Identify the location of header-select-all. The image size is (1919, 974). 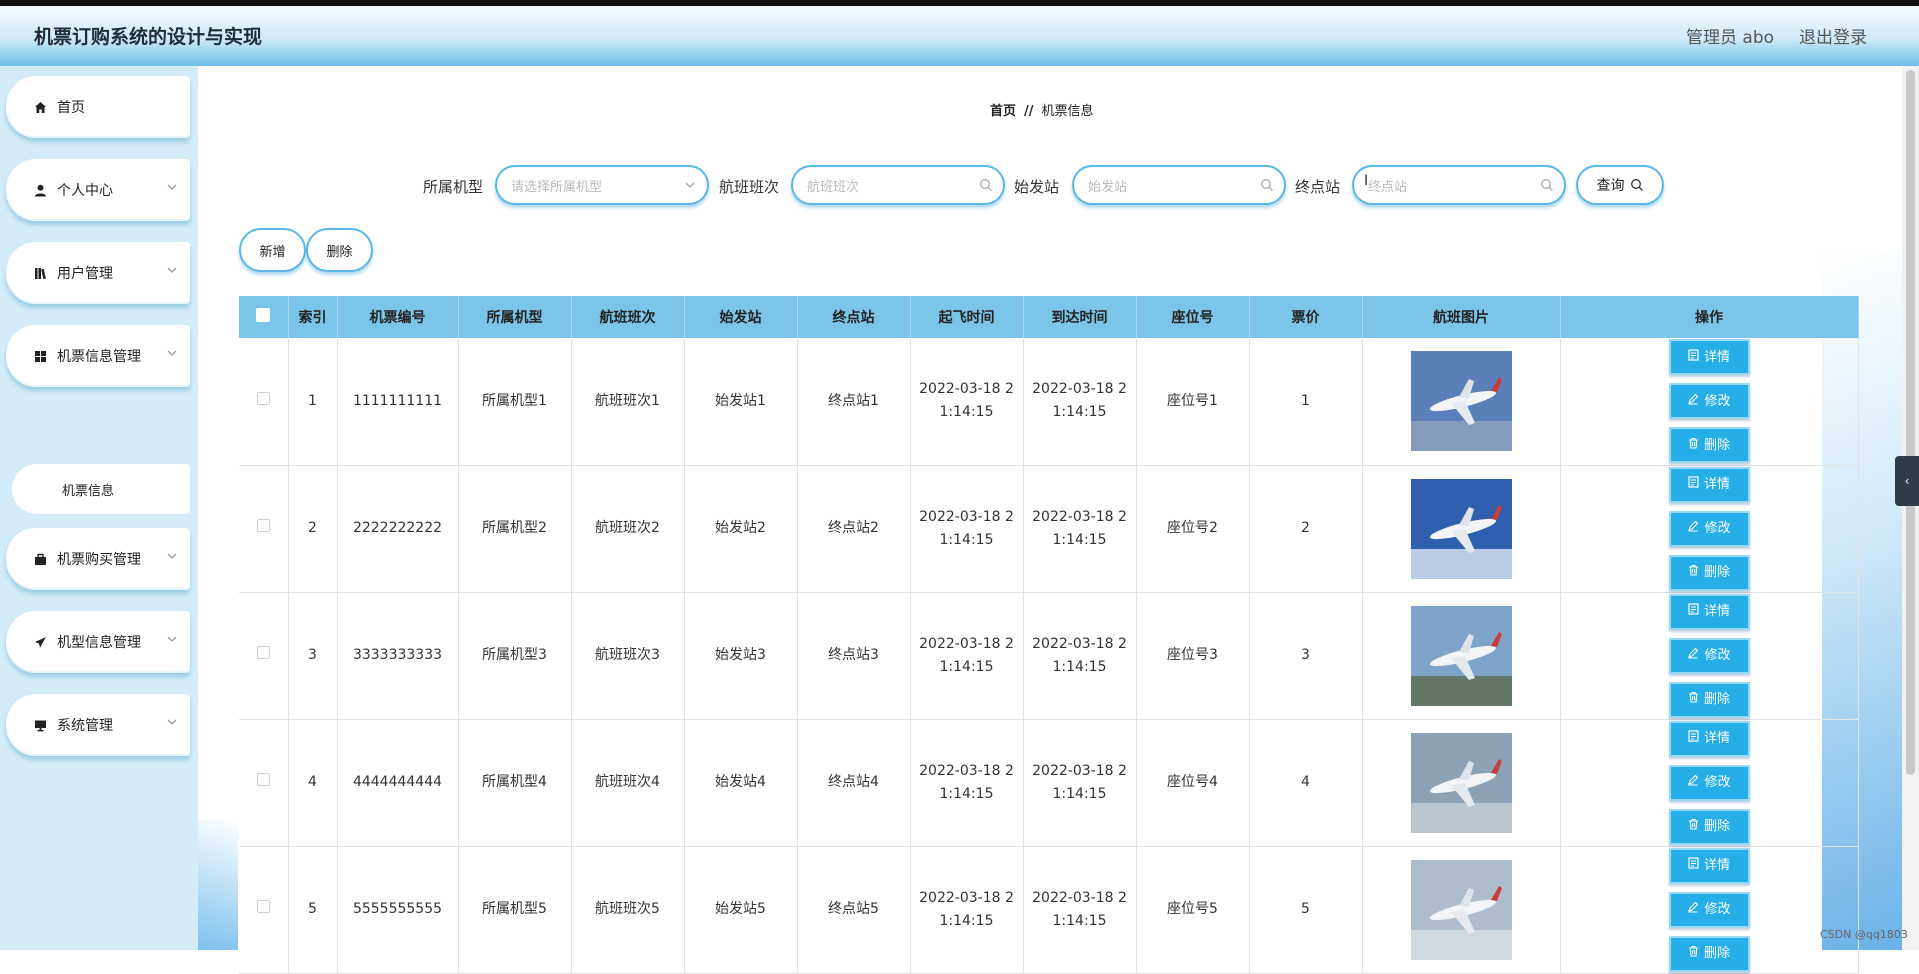
(264, 317).